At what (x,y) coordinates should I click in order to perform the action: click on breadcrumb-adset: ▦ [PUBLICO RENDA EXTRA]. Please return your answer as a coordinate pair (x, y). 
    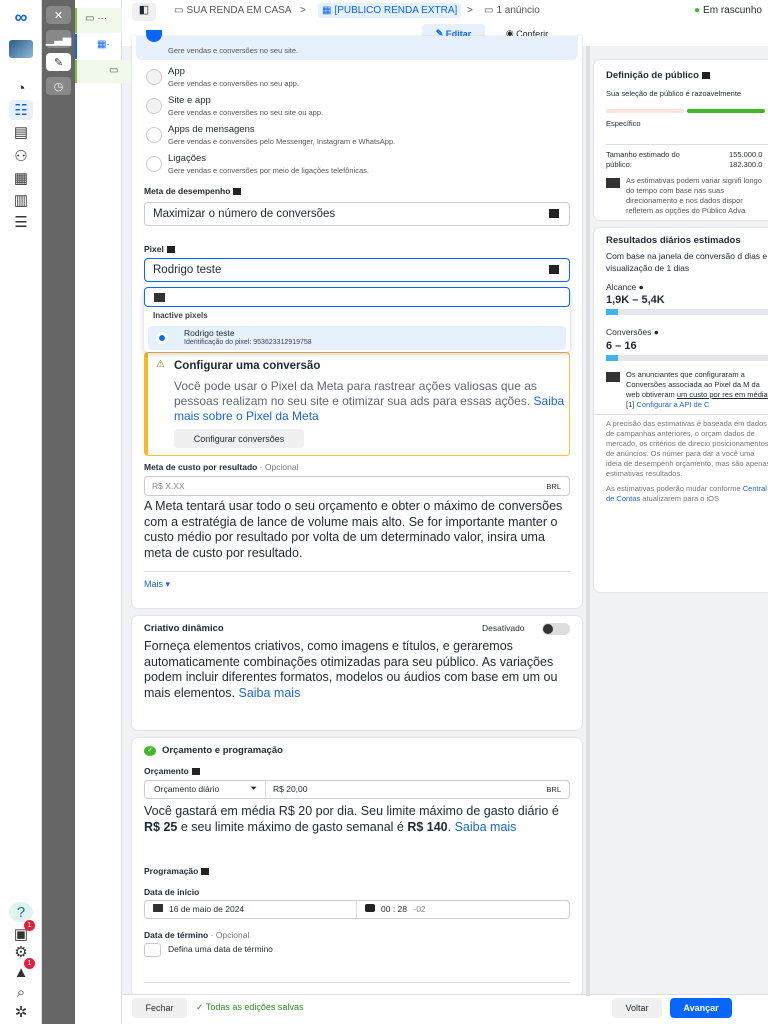
    Looking at the image, I should click on (390, 10).